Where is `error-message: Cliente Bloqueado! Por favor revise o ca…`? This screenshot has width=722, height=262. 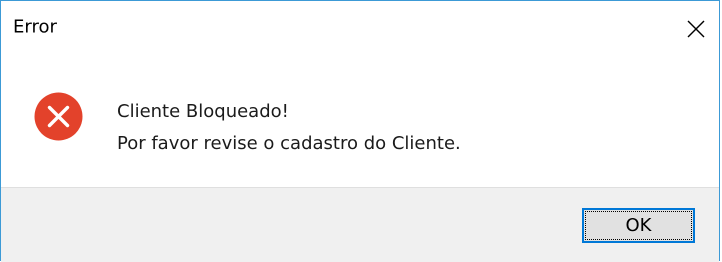 error-message: Cliente Bloqueado! Por favor revise o ca… is located at coordinates (289, 128).